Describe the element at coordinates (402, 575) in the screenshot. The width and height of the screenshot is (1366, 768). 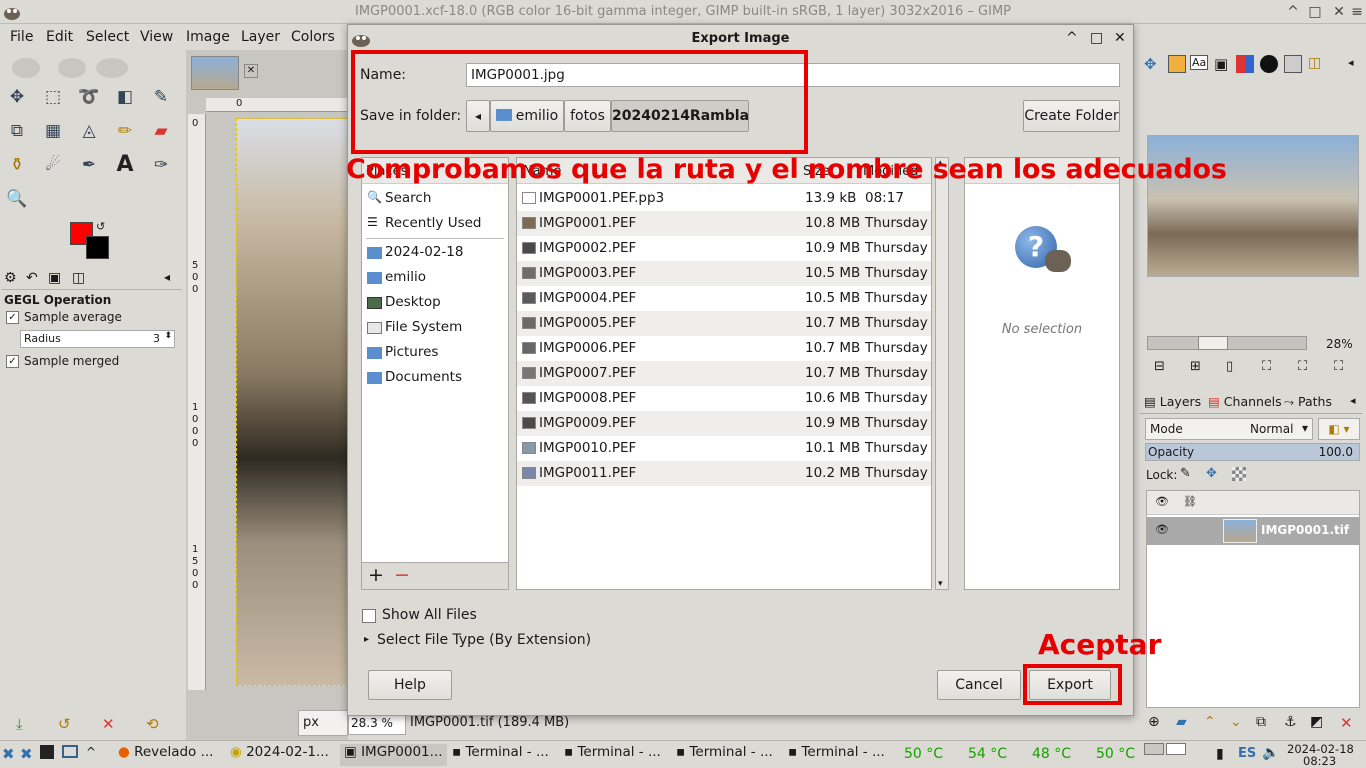
I see `remove-bookmark-icon: −` at that location.